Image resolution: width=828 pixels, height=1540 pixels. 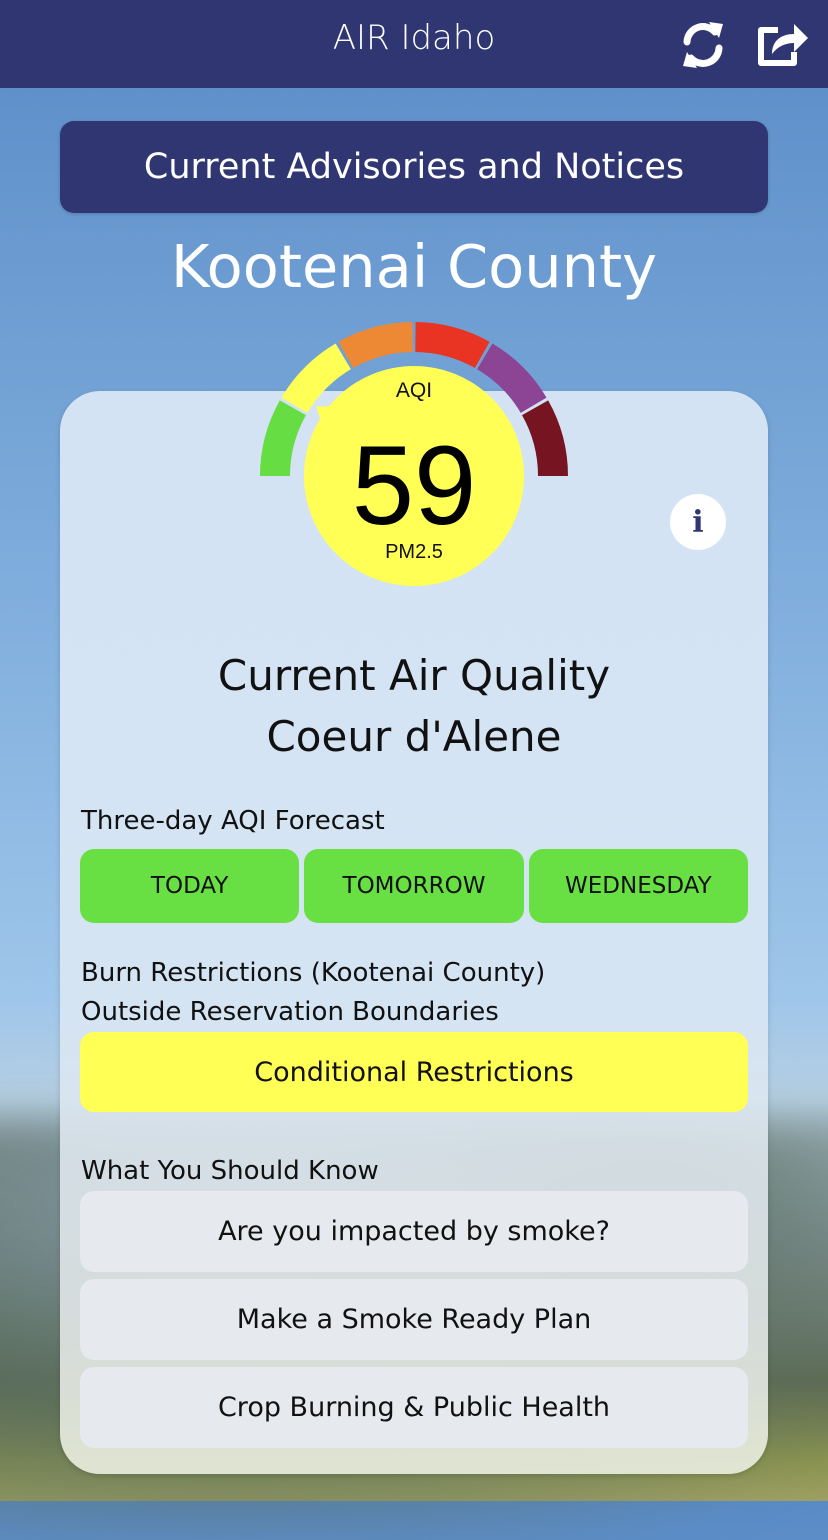 I want to click on info-button: i, so click(x=698, y=522).